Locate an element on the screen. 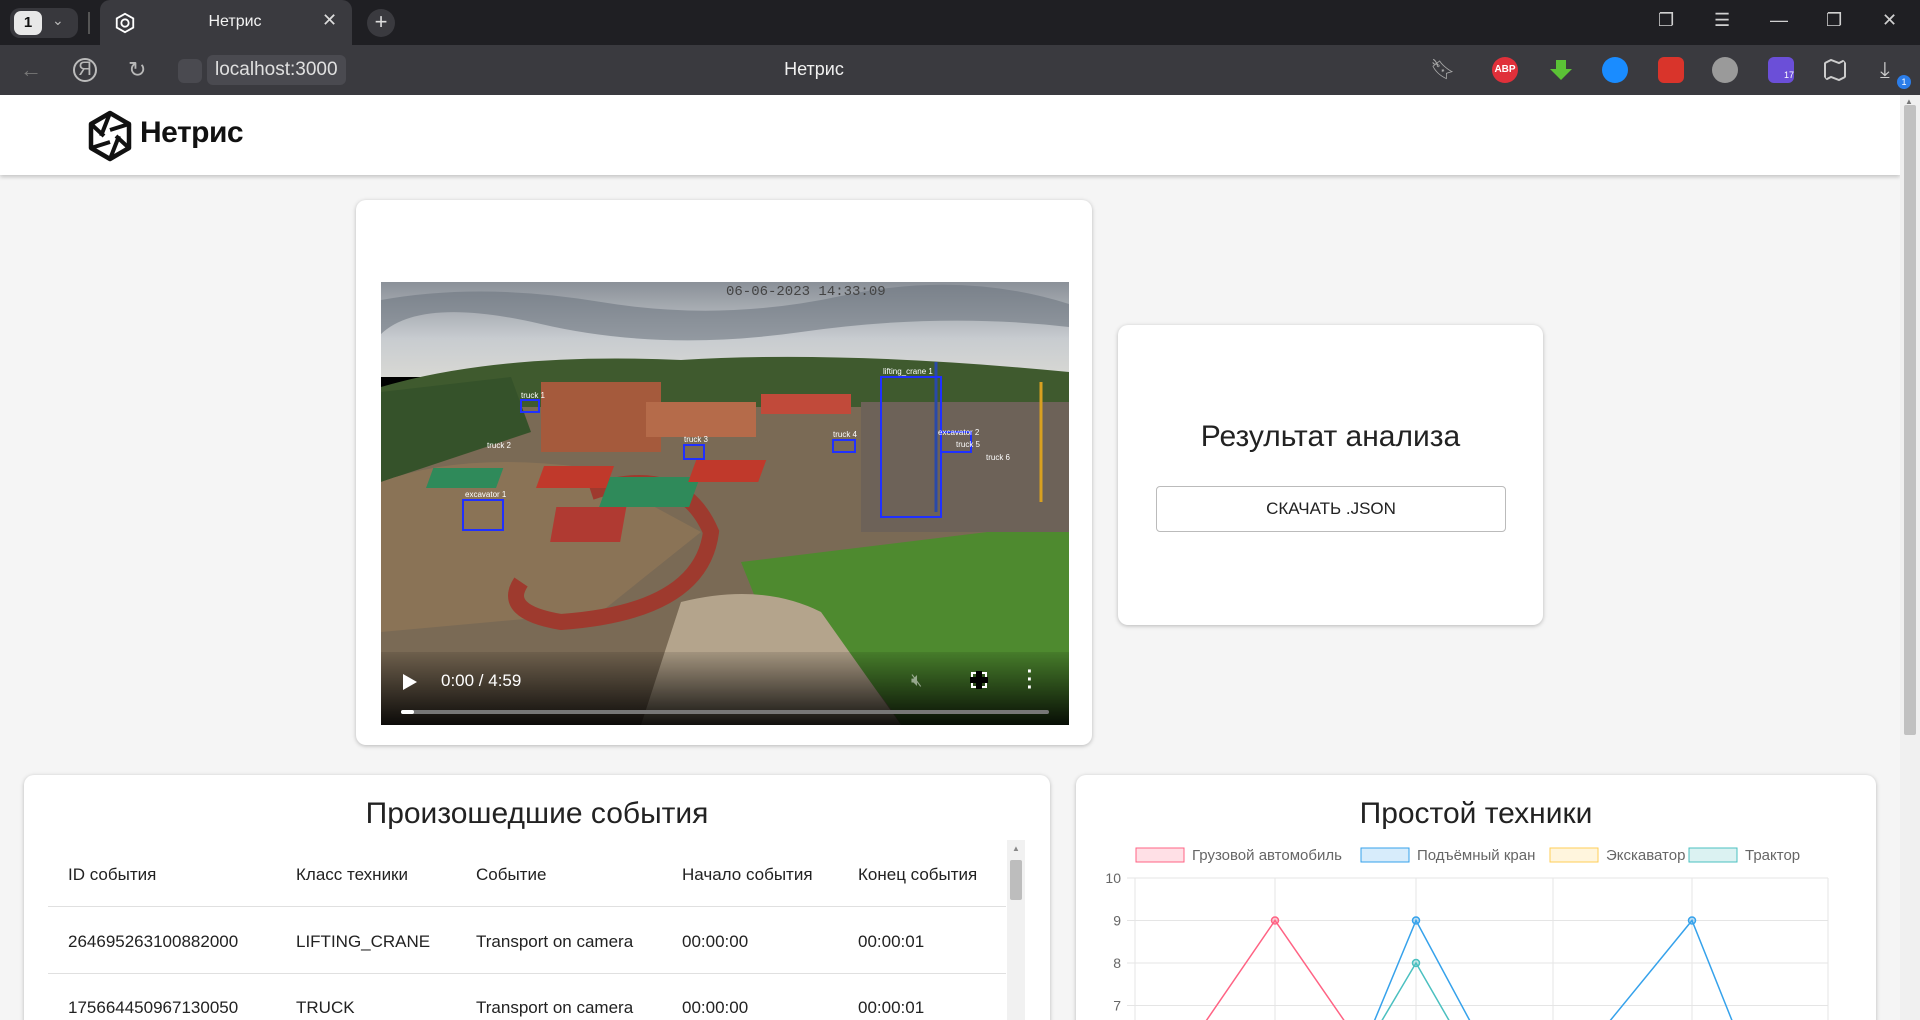 The width and height of the screenshot is (1920, 1020). tab-counter-button: 1 ⌄ is located at coordinates (44, 23).